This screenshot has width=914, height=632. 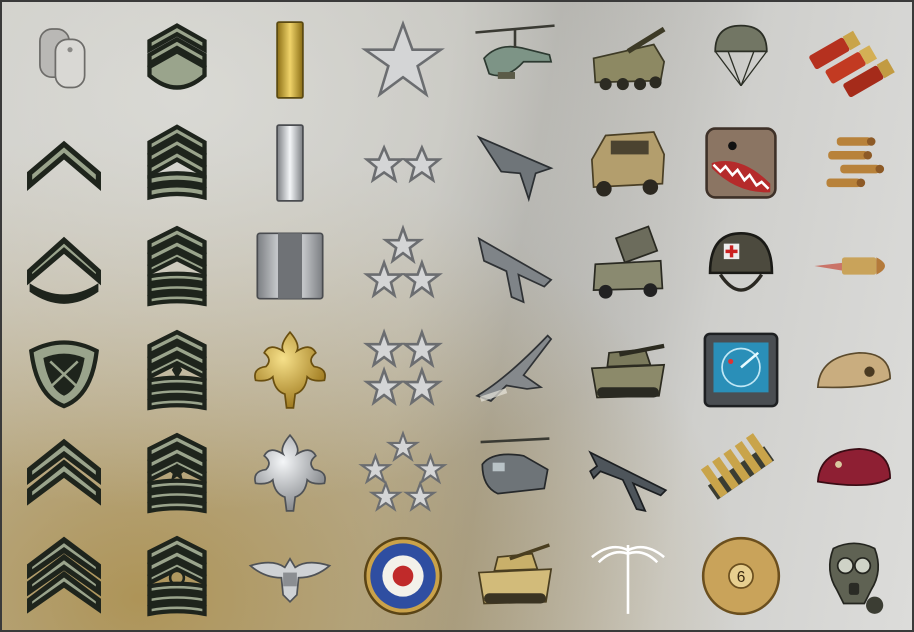 What do you see at coordinates (515, 169) in the screenshot?
I see `stealth-bomber-icon` at bounding box center [515, 169].